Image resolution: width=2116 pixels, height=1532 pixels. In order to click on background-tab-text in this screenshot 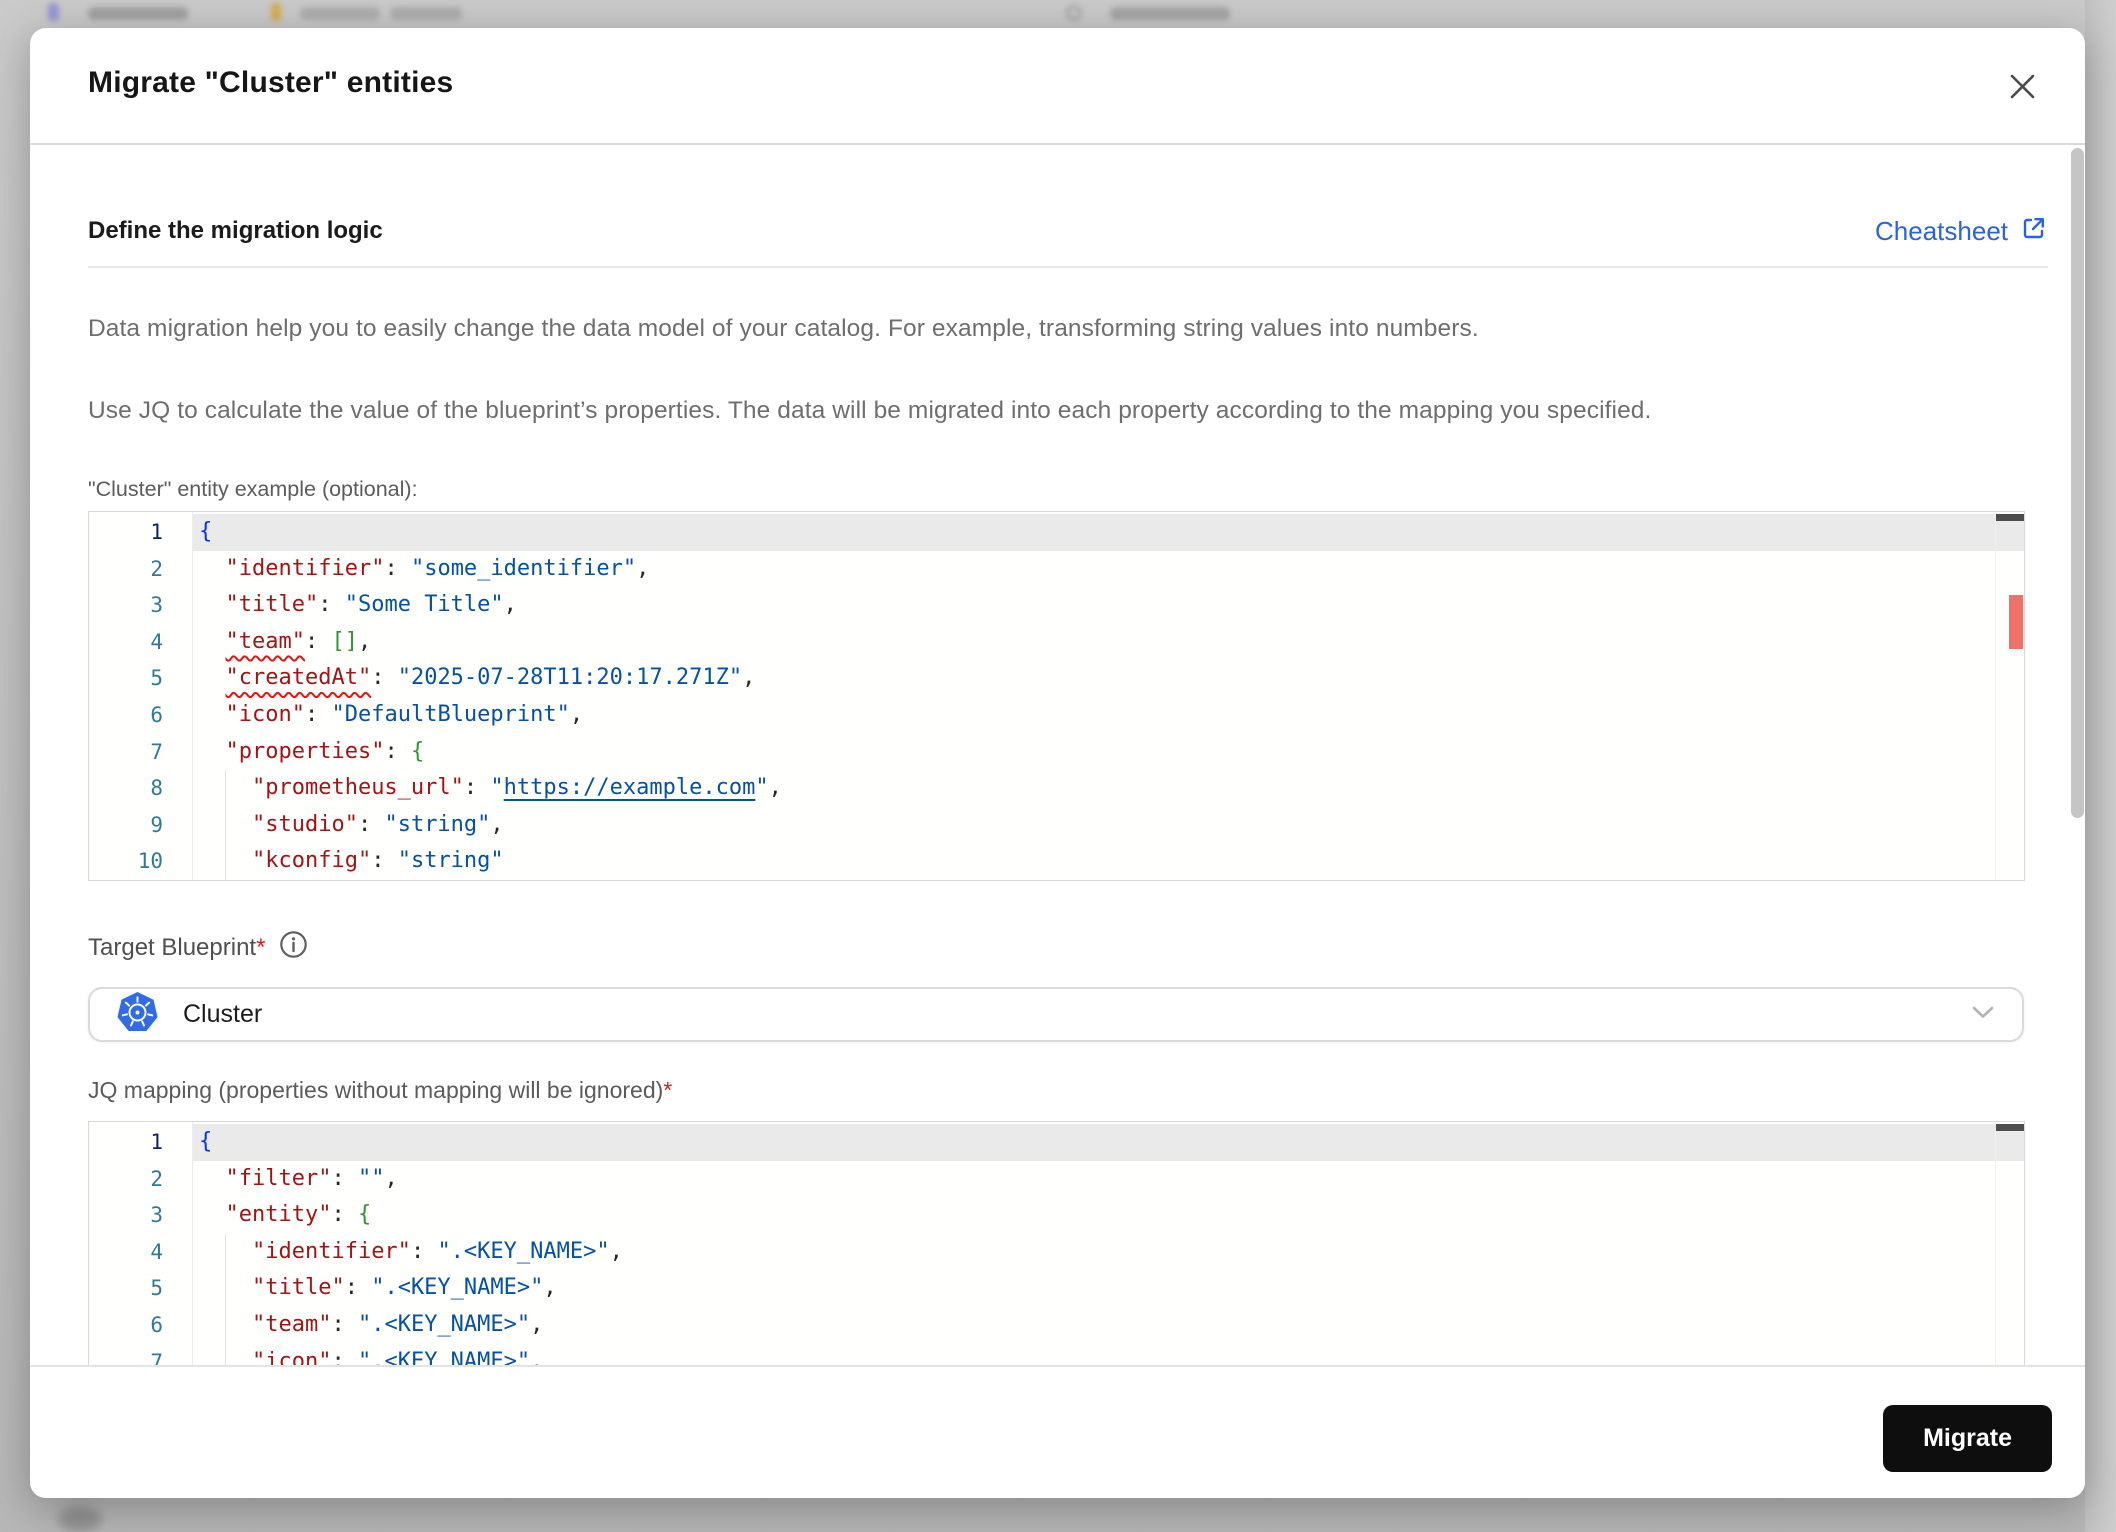, I will do `click(138, 13)`.